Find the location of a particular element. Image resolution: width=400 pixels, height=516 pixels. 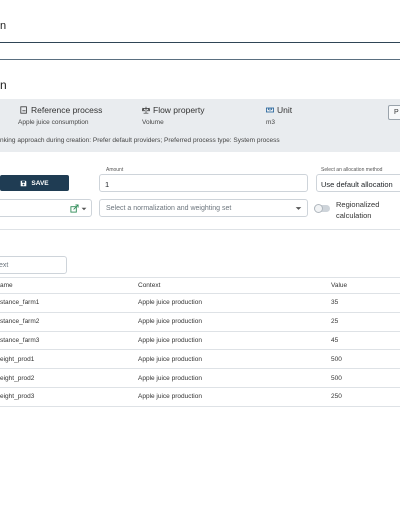

save-label: SAVE is located at coordinates (40, 183).